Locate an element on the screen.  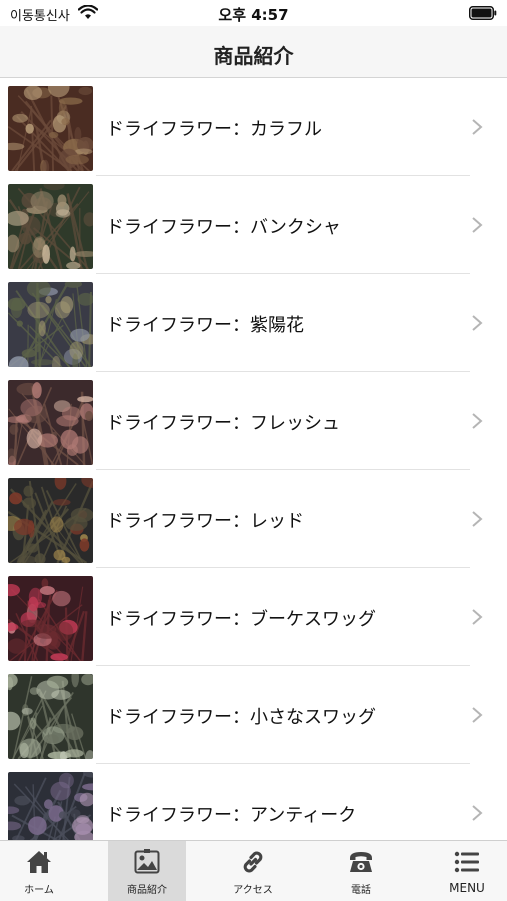
list-item: ドライフラワー：紫陽花 is located at coordinates (253, 323).